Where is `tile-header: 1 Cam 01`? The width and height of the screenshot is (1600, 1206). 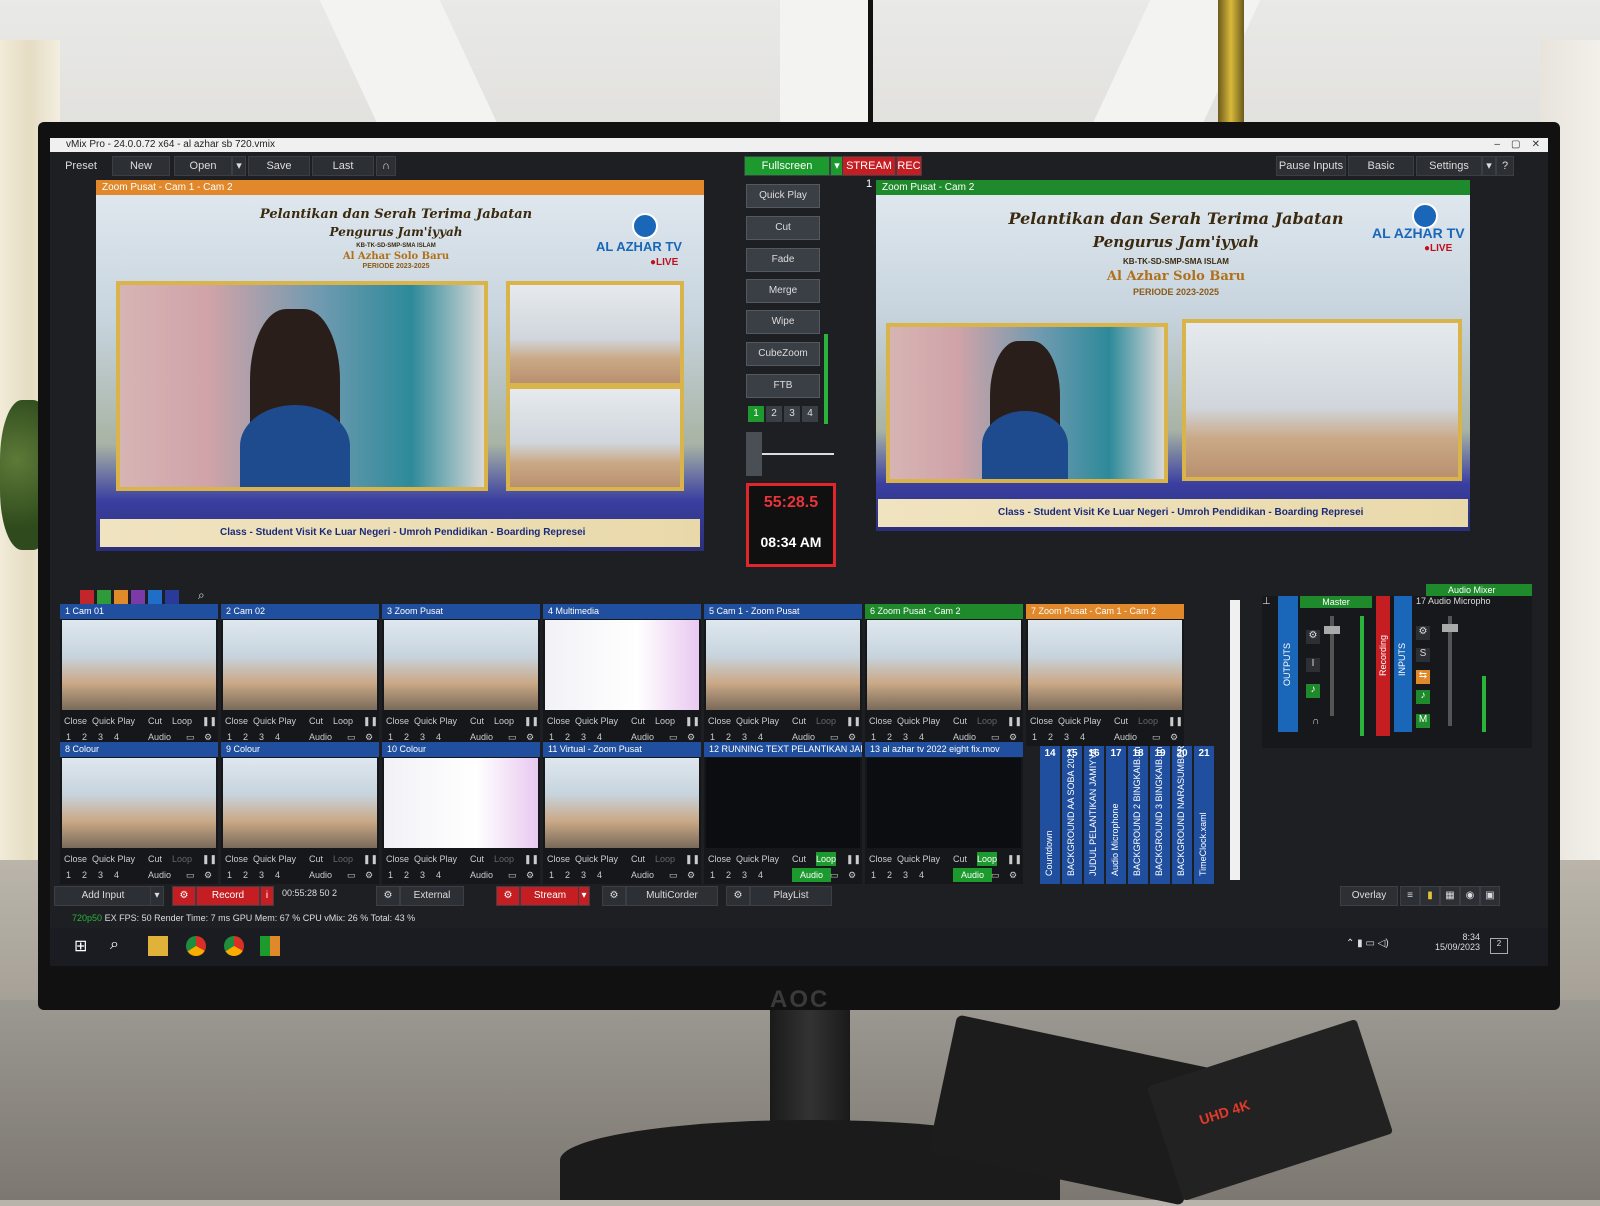 tile-header: 1 Cam 01 is located at coordinates (139, 611).